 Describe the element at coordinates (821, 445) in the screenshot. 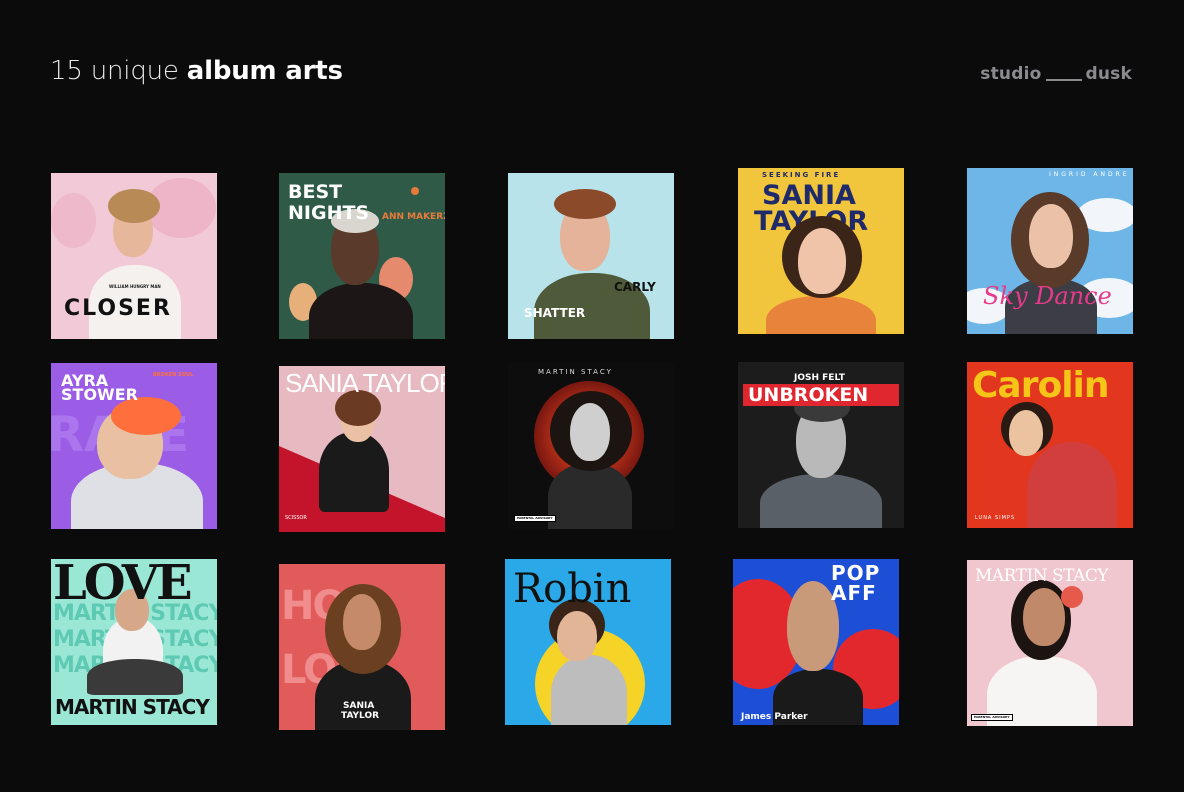

I see `album-cover-unbroken: JOSH FELT UNBROKEN` at that location.